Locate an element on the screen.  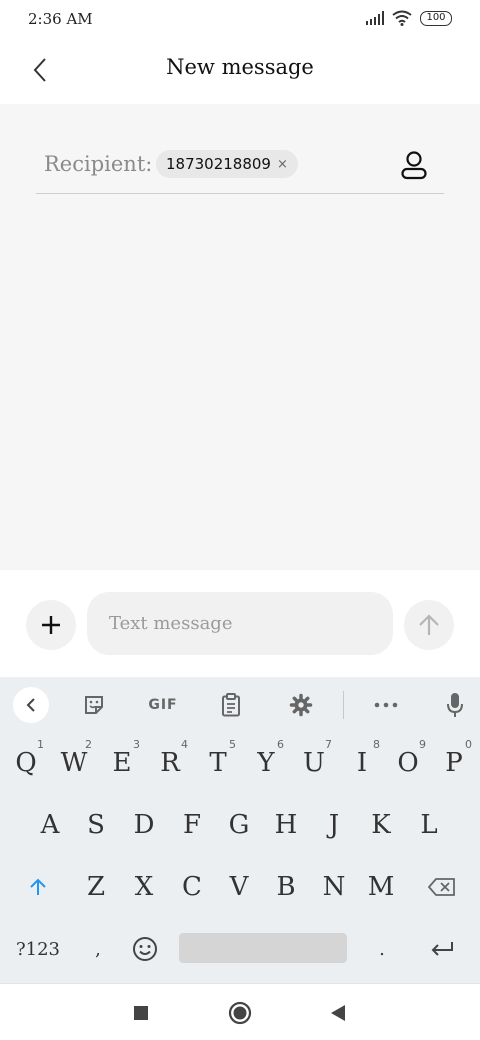
plus-icon is located at coordinates (51, 625).